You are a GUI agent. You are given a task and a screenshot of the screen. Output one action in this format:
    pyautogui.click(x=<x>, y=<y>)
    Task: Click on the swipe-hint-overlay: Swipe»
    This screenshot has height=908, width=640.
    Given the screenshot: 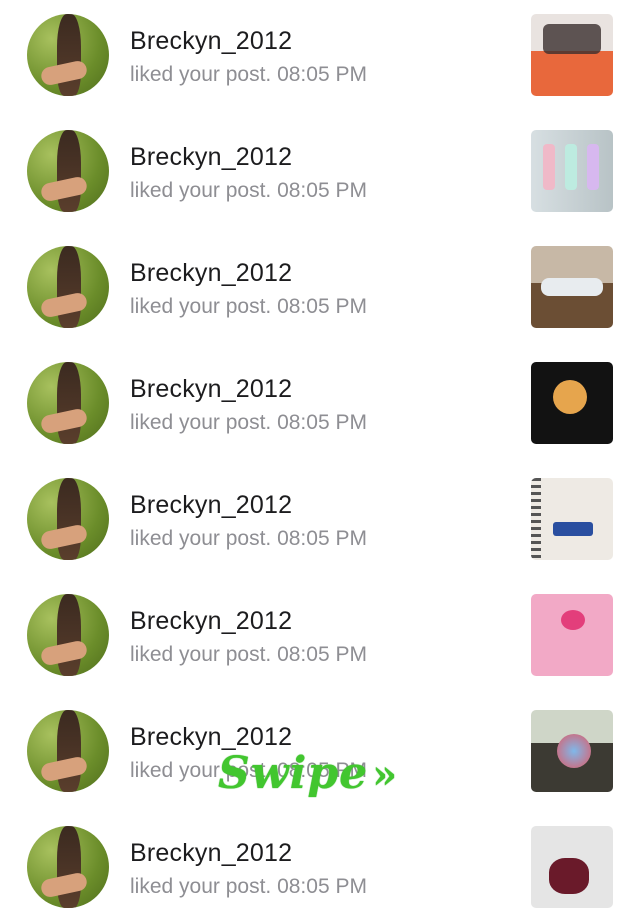 What is the action you would take?
    pyautogui.click(x=308, y=773)
    